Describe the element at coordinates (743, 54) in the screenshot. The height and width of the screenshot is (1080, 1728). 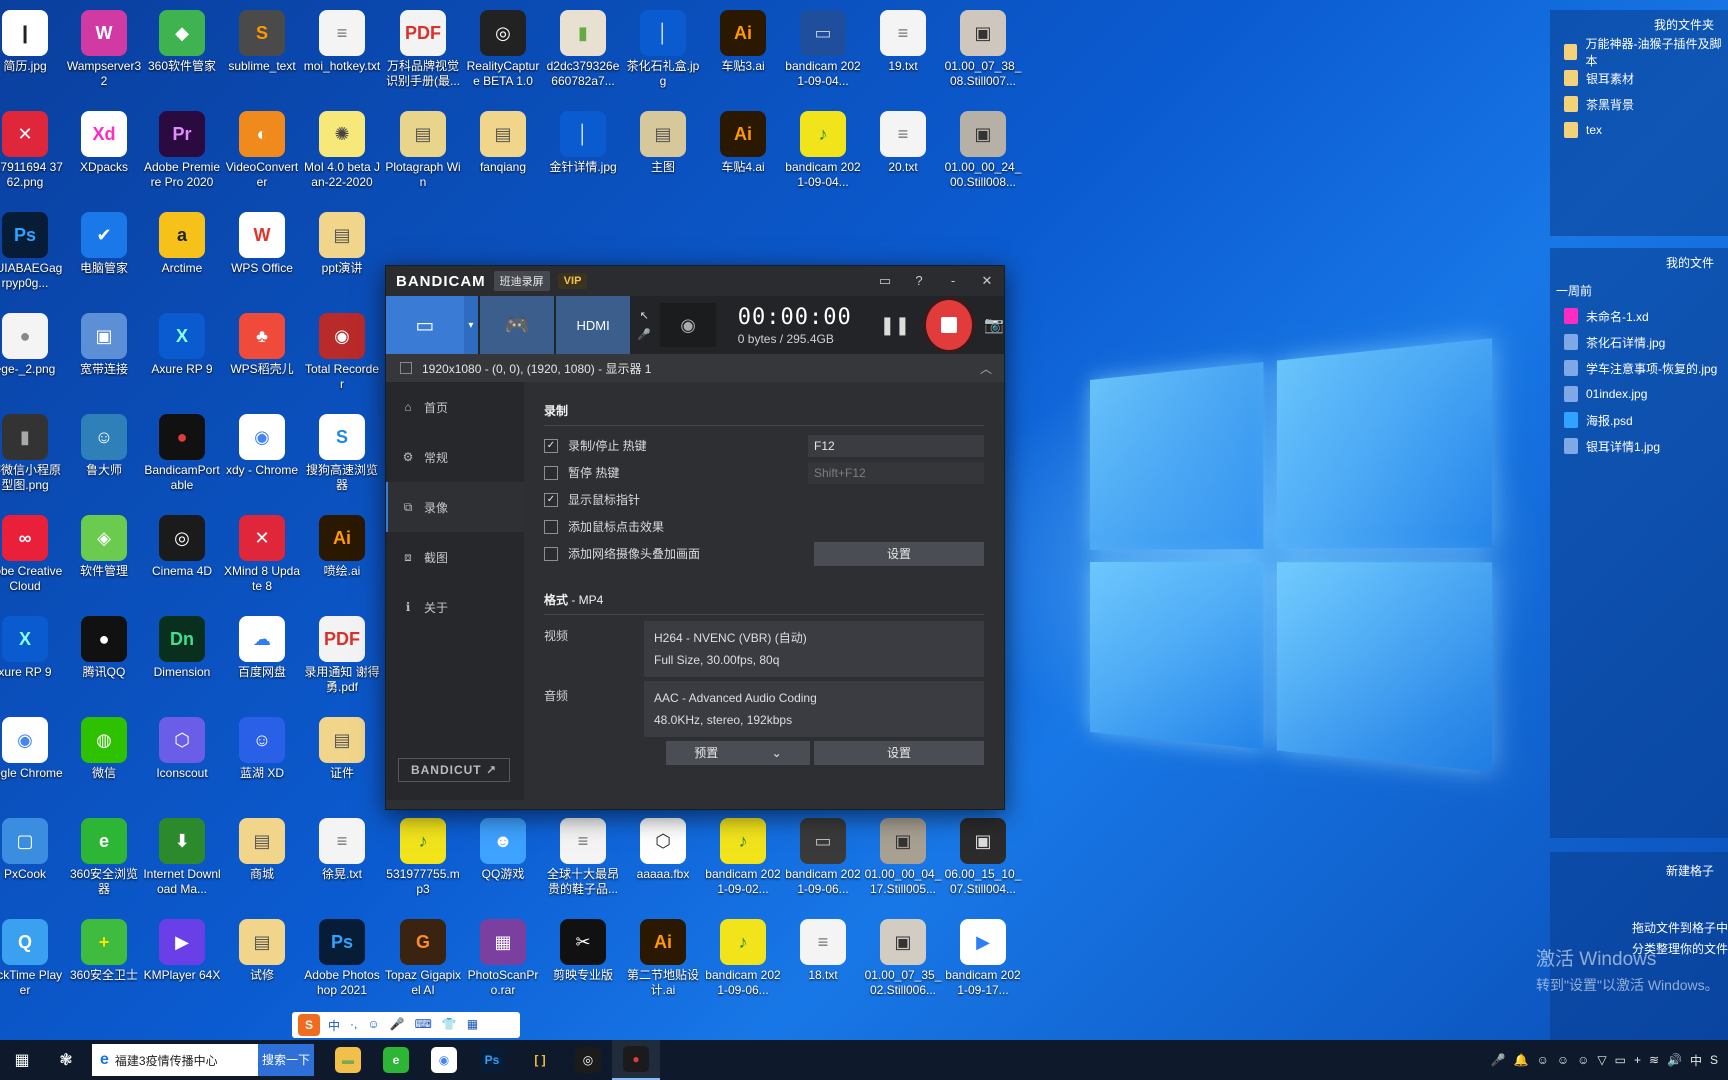
I see `desktop-icon: Ai 车贴3.ai` at that location.